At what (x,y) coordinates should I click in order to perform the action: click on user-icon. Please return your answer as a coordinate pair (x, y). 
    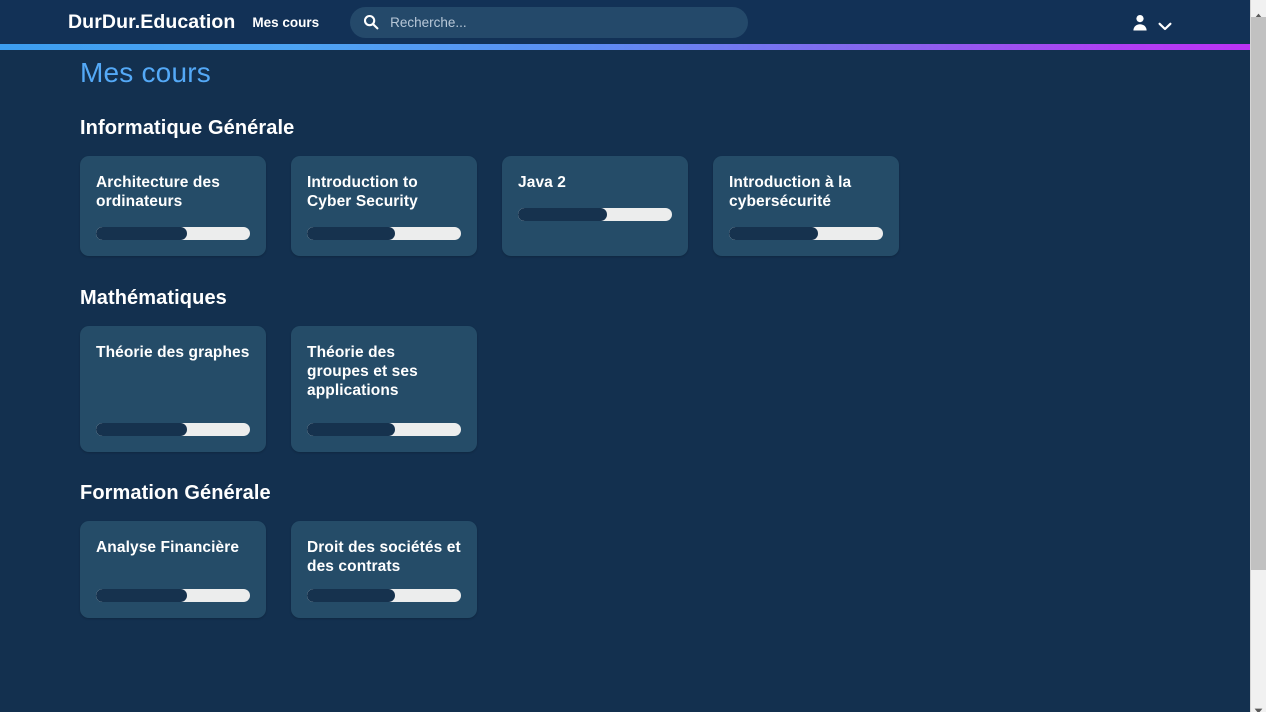
    Looking at the image, I should click on (1140, 22).